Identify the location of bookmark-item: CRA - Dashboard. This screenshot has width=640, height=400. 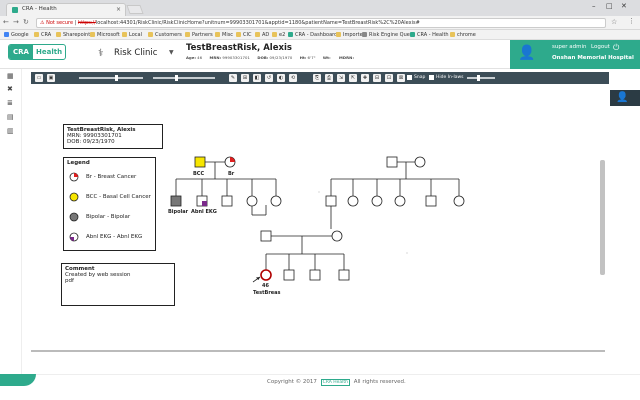
(312, 35).